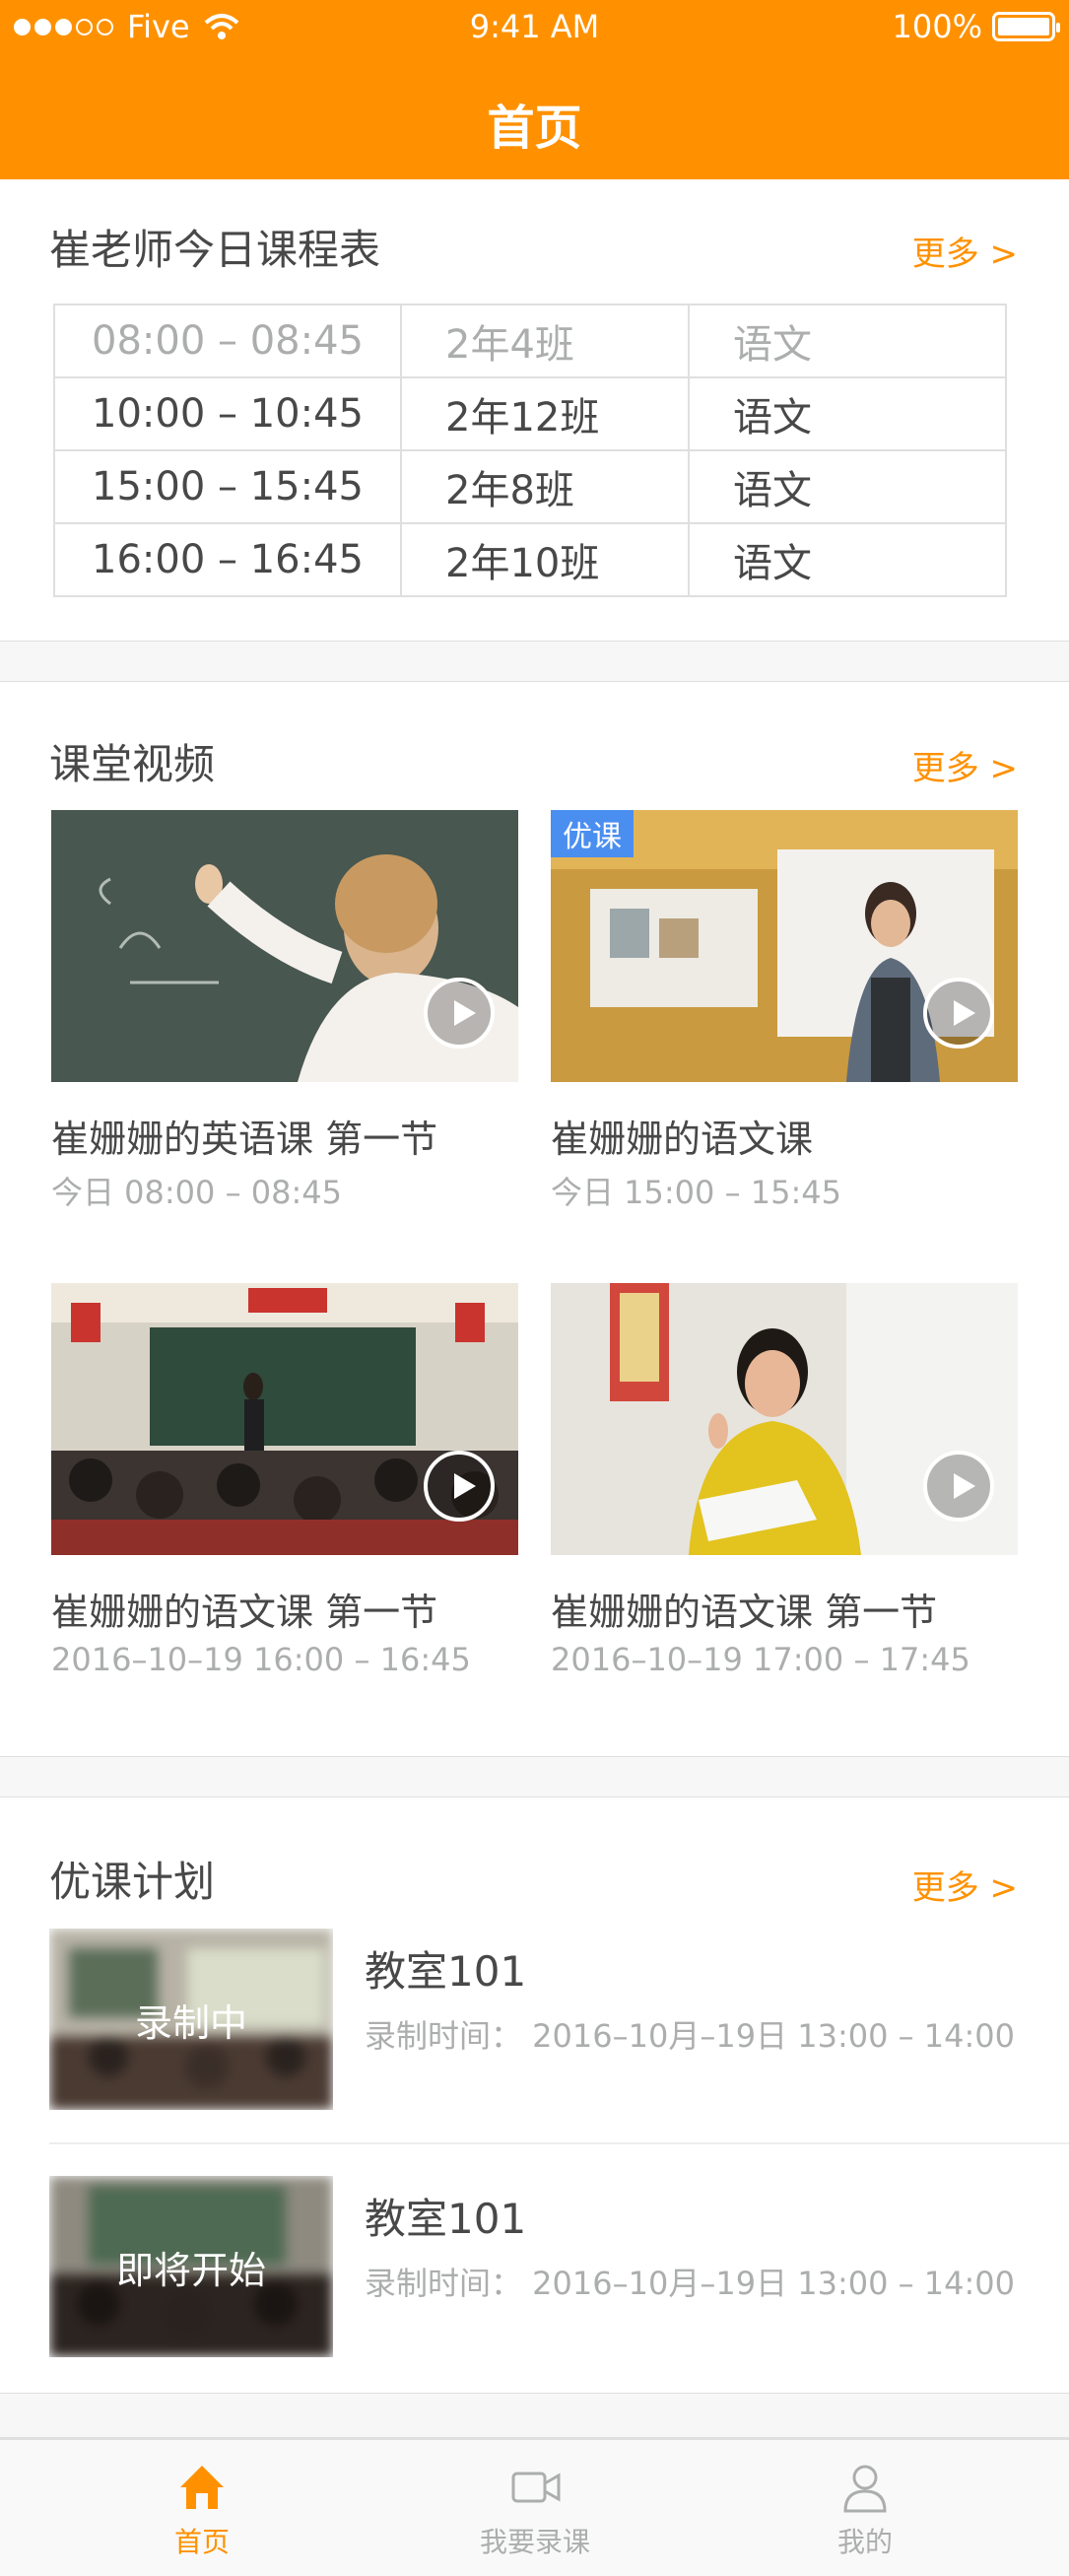  What do you see at coordinates (534, 27) in the screenshot?
I see `status-bar: Five 9:41 AM 100%` at bounding box center [534, 27].